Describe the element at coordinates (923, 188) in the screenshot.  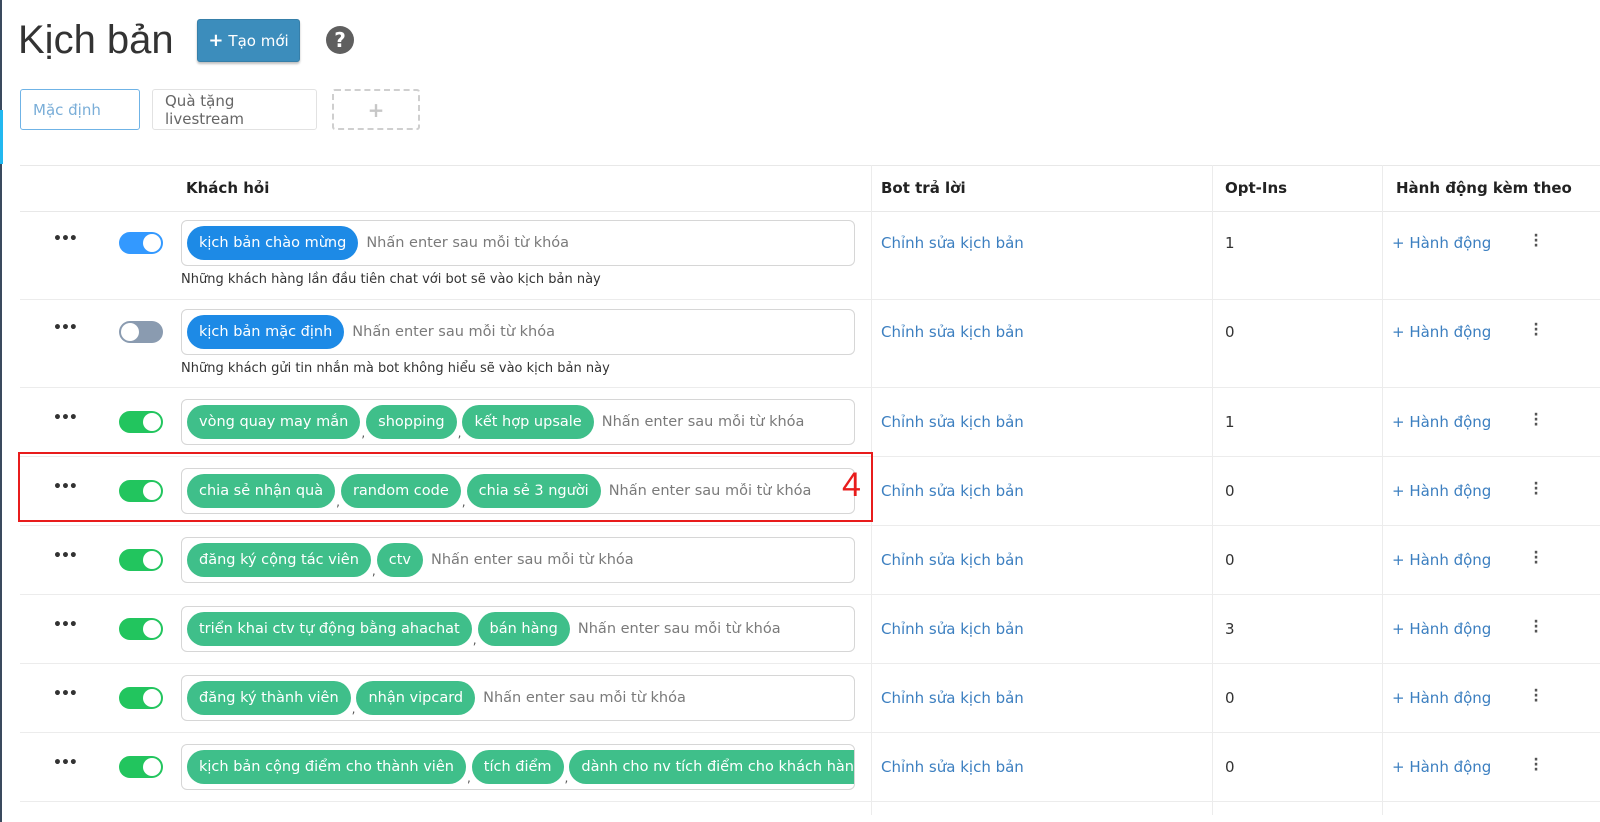
I see `col-header-bot-reply: Bot trả lời` at that location.